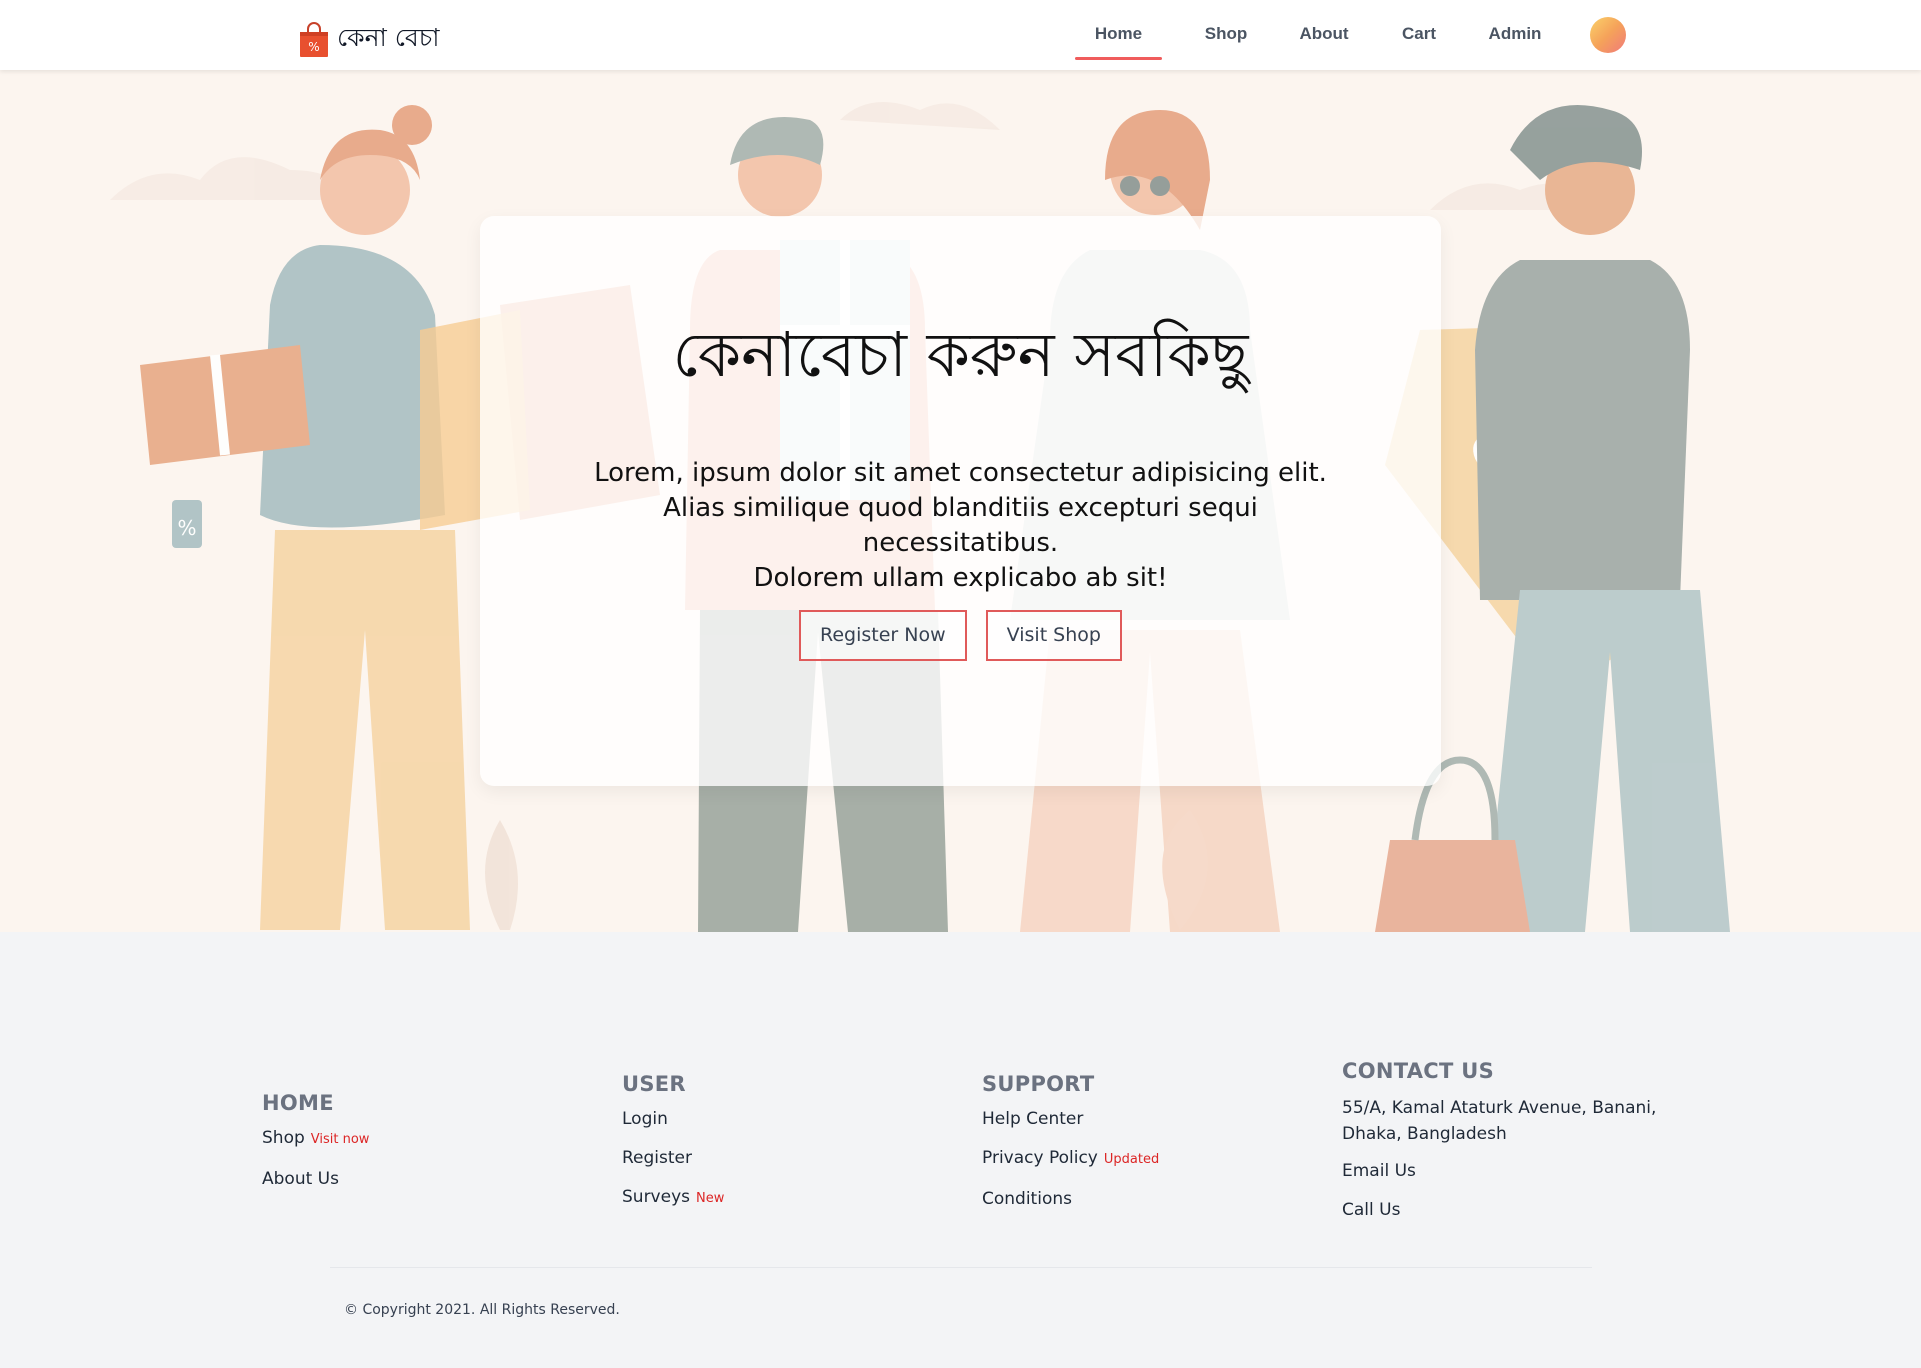 The width and height of the screenshot is (1921, 1368). What do you see at coordinates (960, 578) in the screenshot?
I see `hero-description-line-3: Dolorem ullam explicabo ab sit!` at bounding box center [960, 578].